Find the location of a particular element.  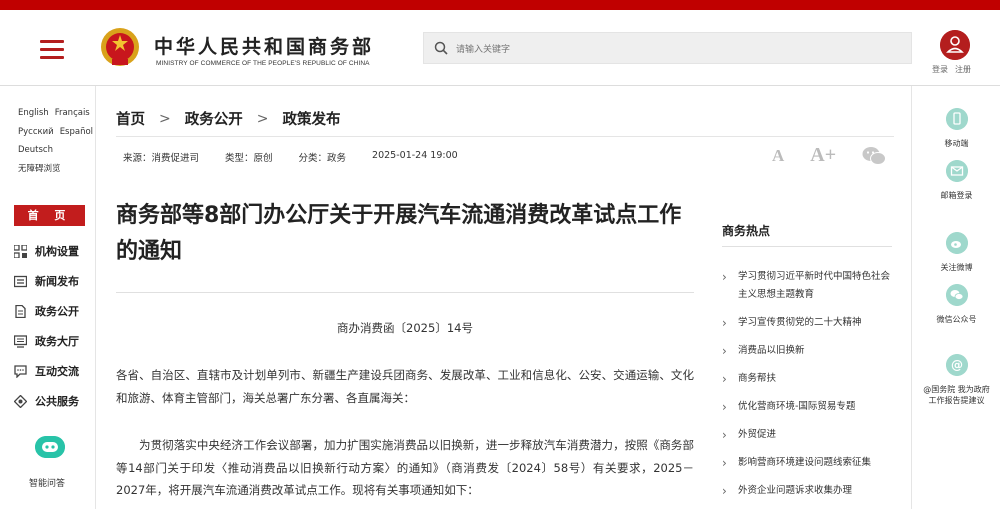

font-increase-button: A+ is located at coordinates (823, 155).